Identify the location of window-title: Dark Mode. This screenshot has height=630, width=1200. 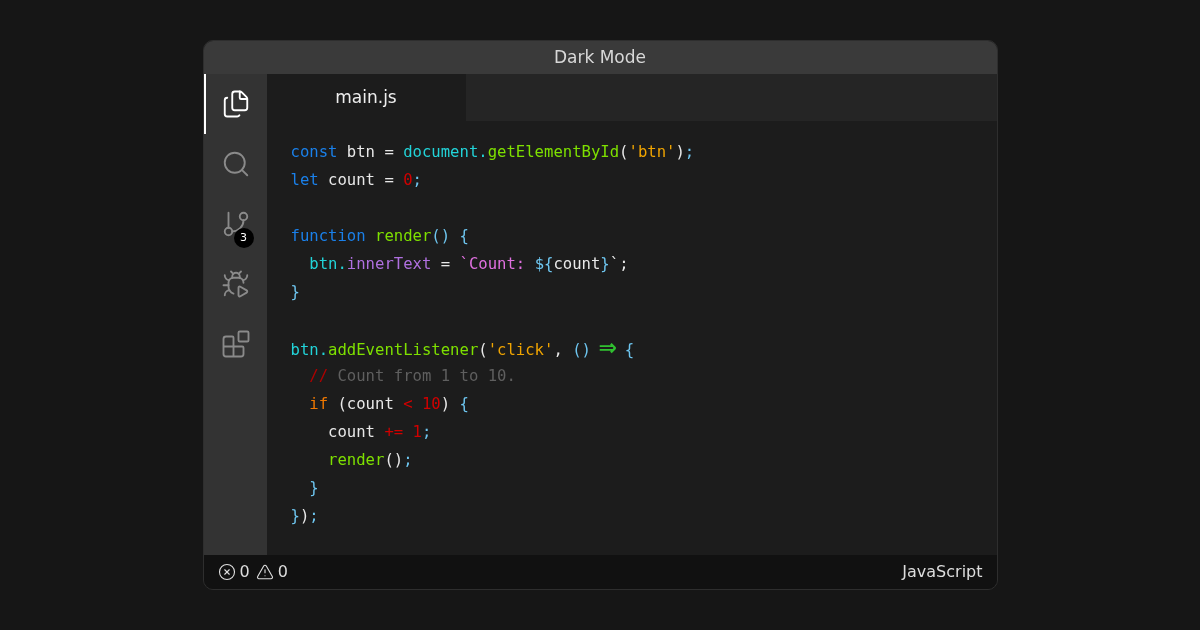
(600, 57).